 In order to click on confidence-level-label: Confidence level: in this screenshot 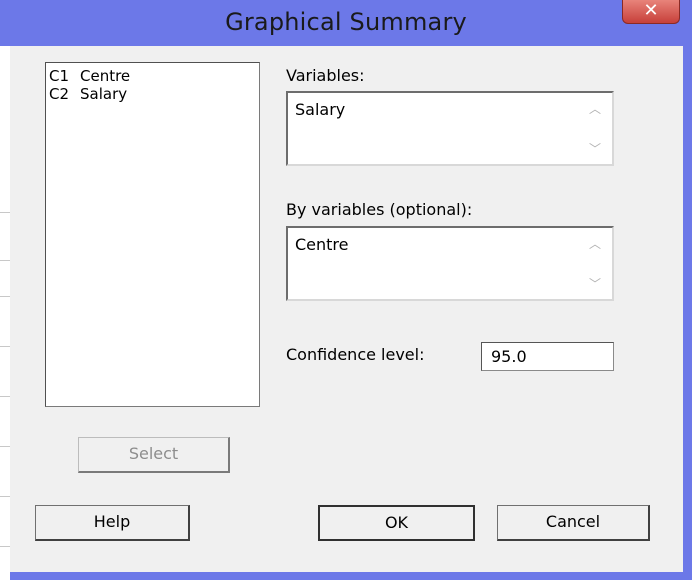, I will do `click(355, 354)`.